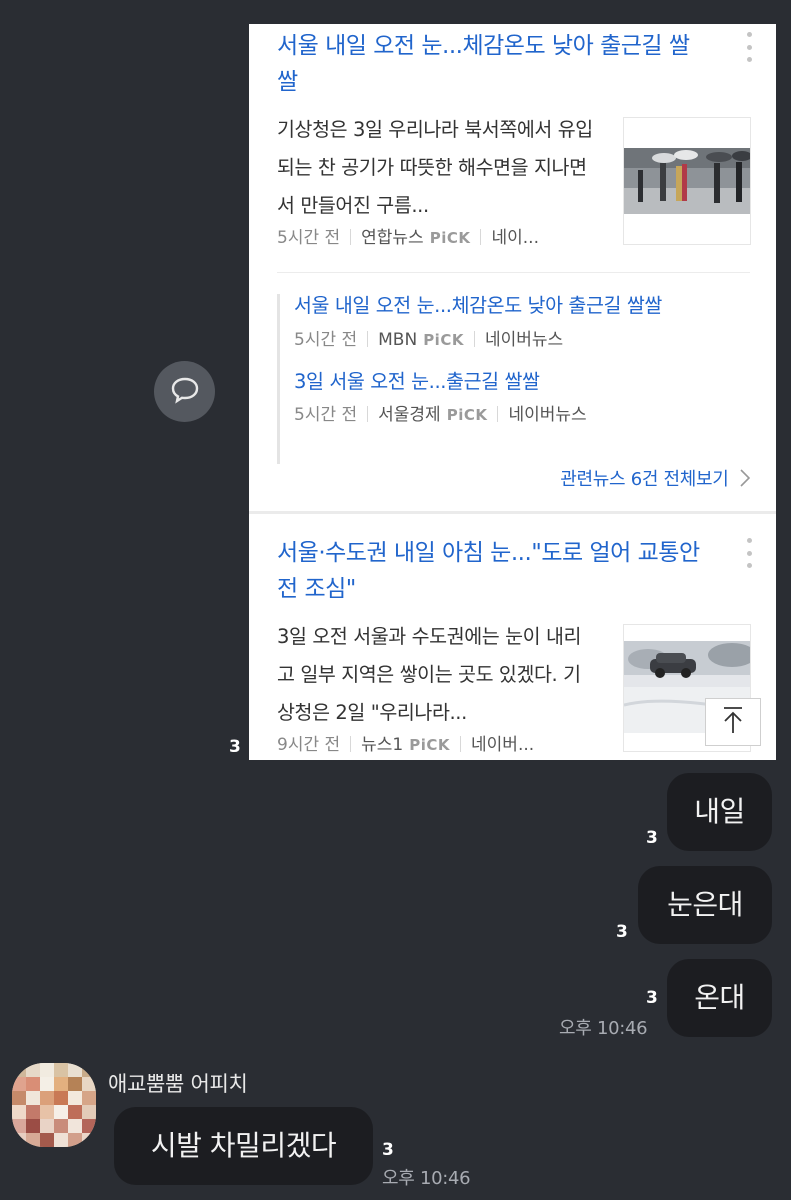 This screenshot has width=791, height=1200. I want to click on news-source: 서울경제, so click(409, 415).